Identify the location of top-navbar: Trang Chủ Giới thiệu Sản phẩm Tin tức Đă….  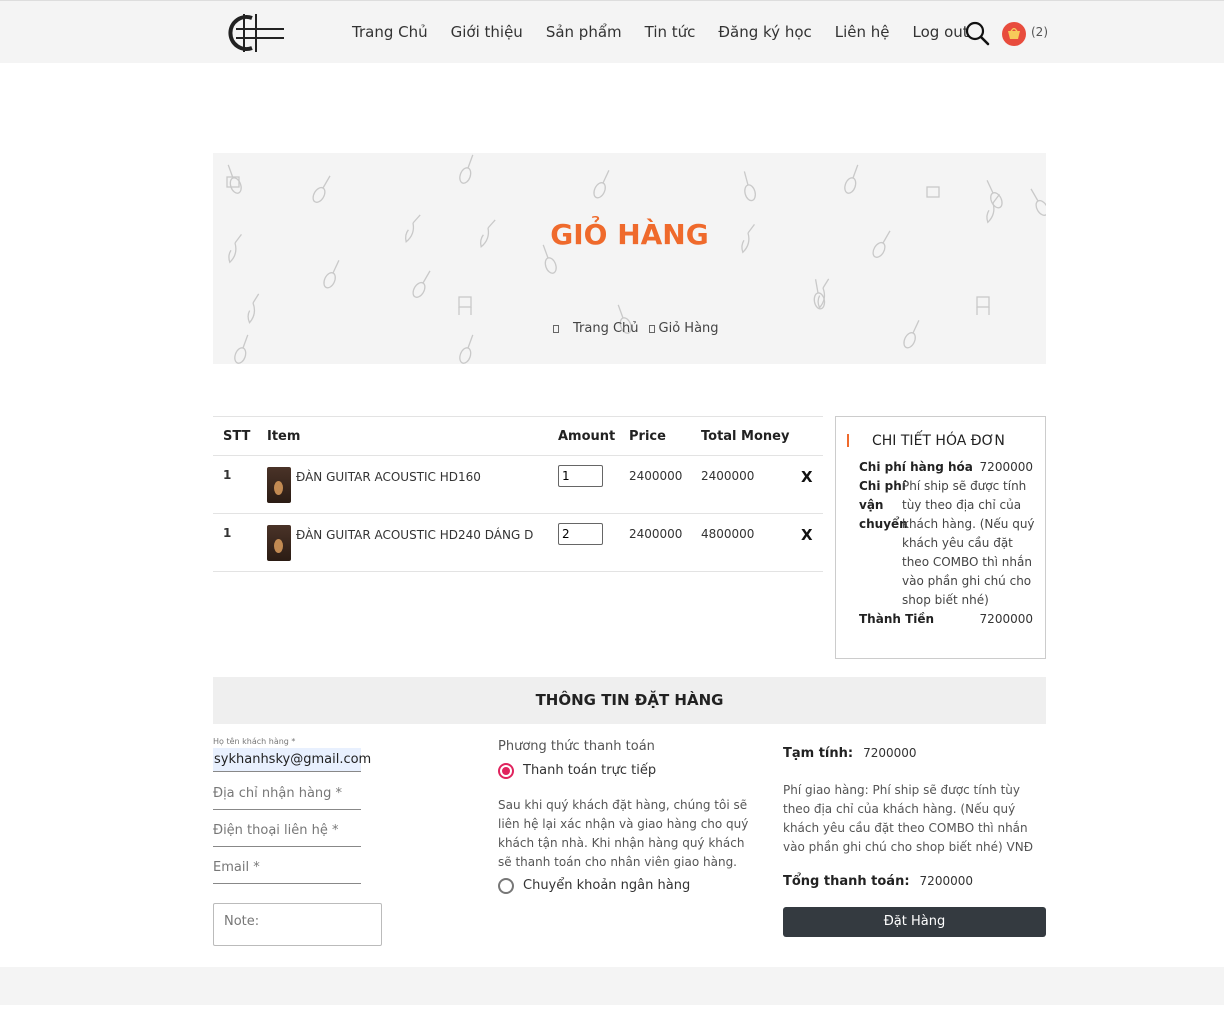
(612, 31).